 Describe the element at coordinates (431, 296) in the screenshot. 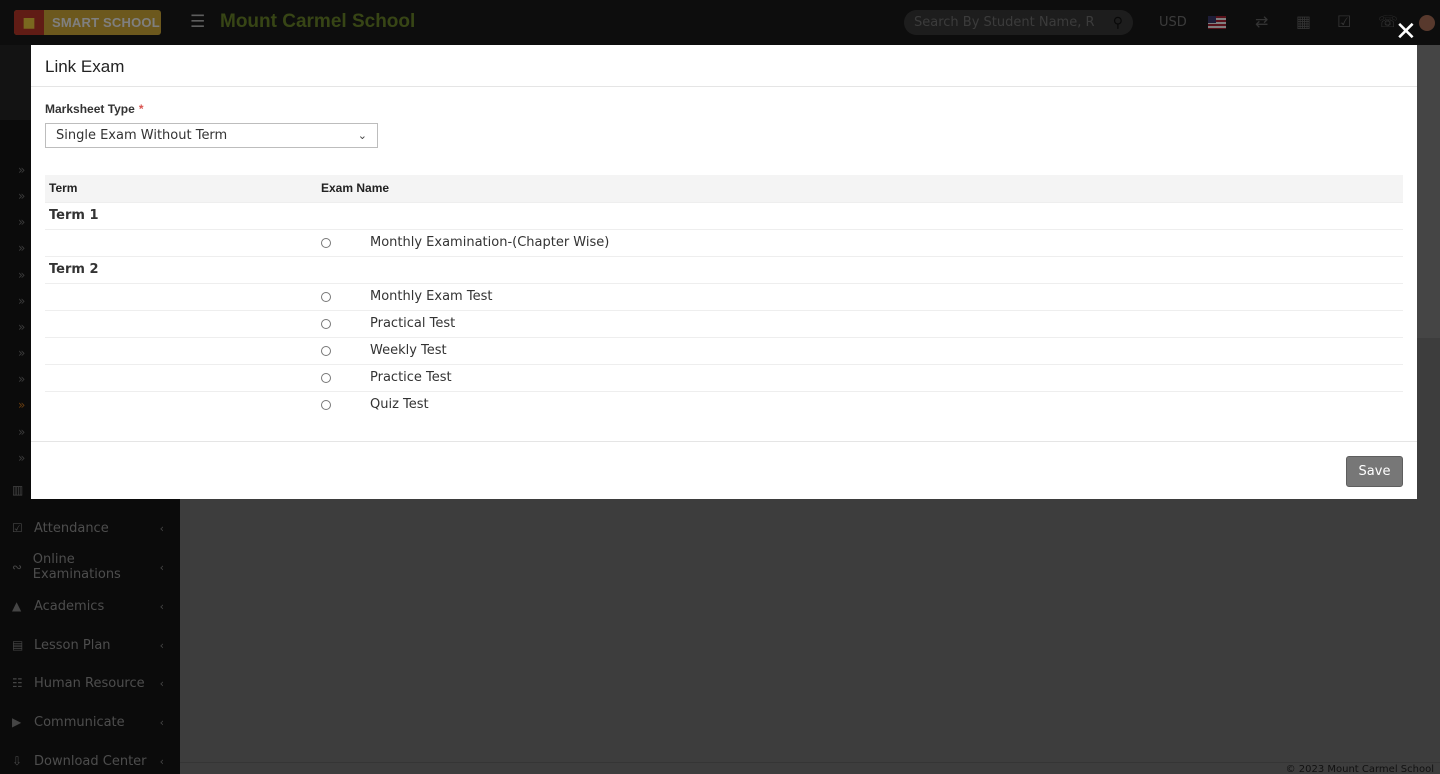

I see `exam-name: Monthly Exam Test` at that location.